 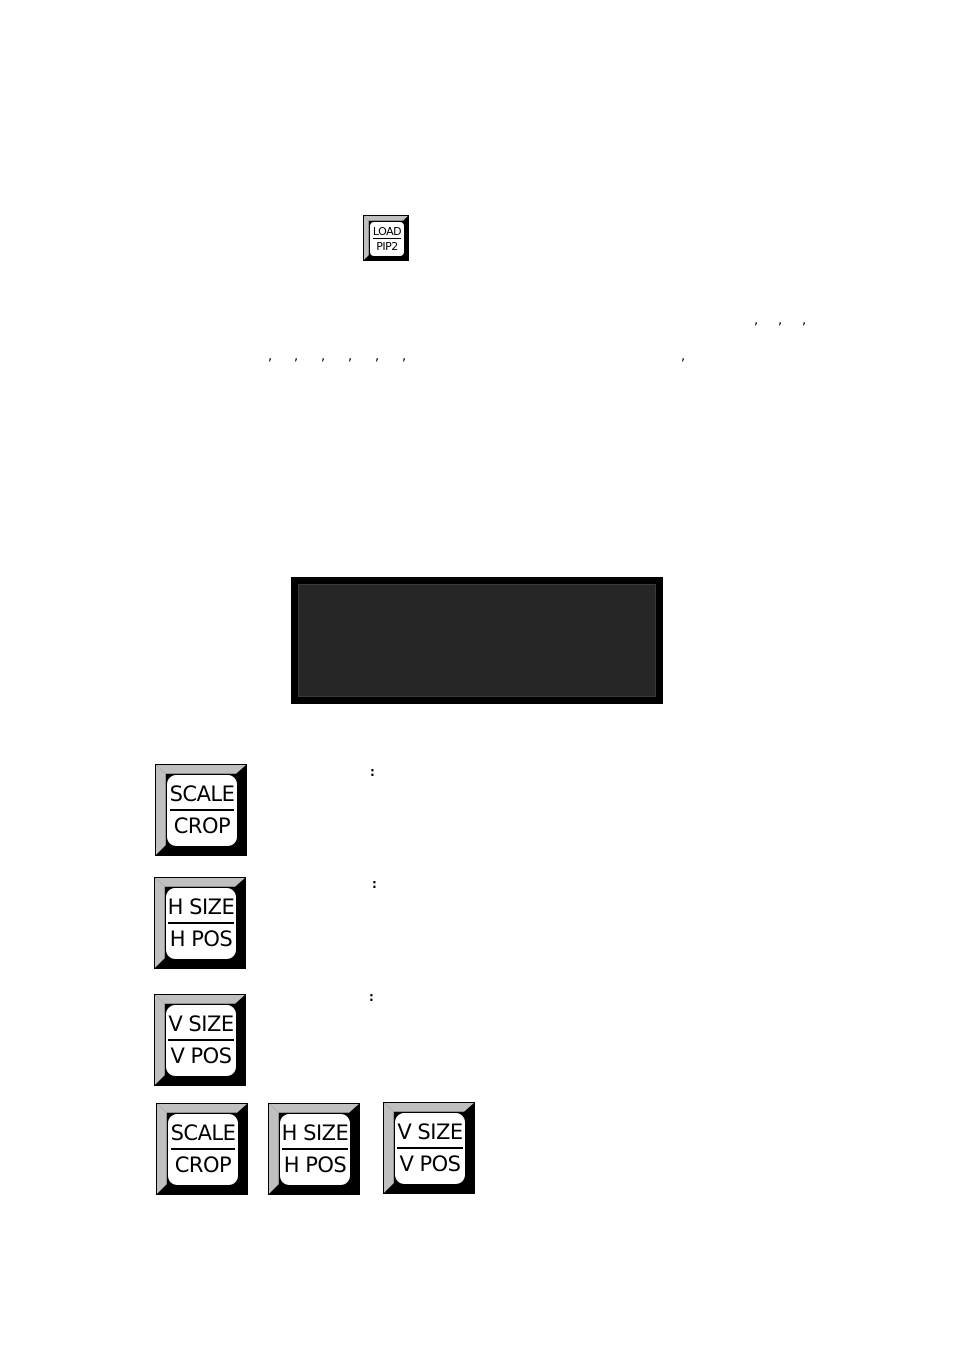 What do you see at coordinates (387, 232) in the screenshot?
I see `key-label-top: LOAD` at bounding box center [387, 232].